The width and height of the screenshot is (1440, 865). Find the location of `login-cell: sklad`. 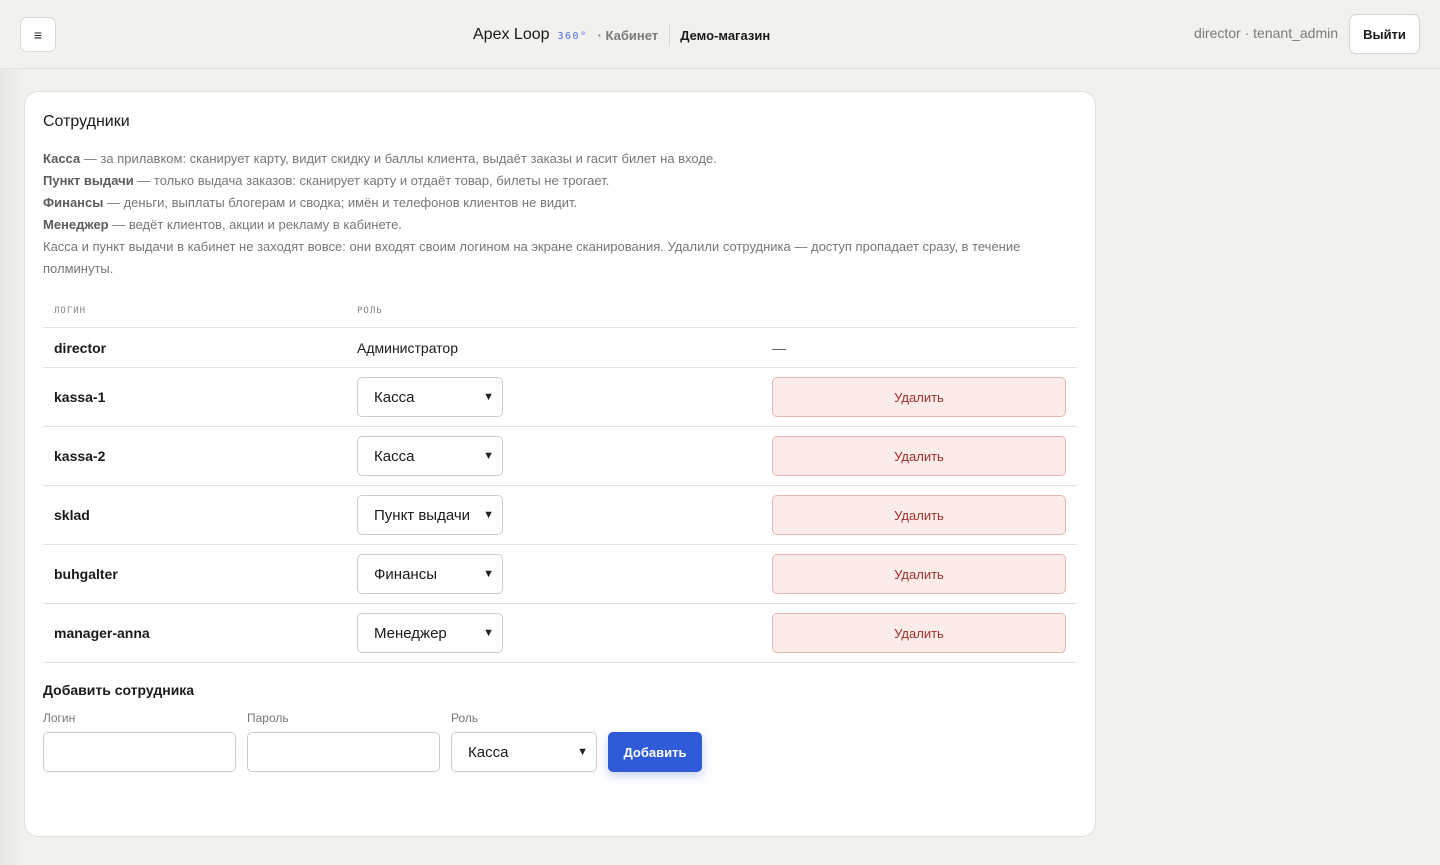

login-cell: sklad is located at coordinates (72, 515).